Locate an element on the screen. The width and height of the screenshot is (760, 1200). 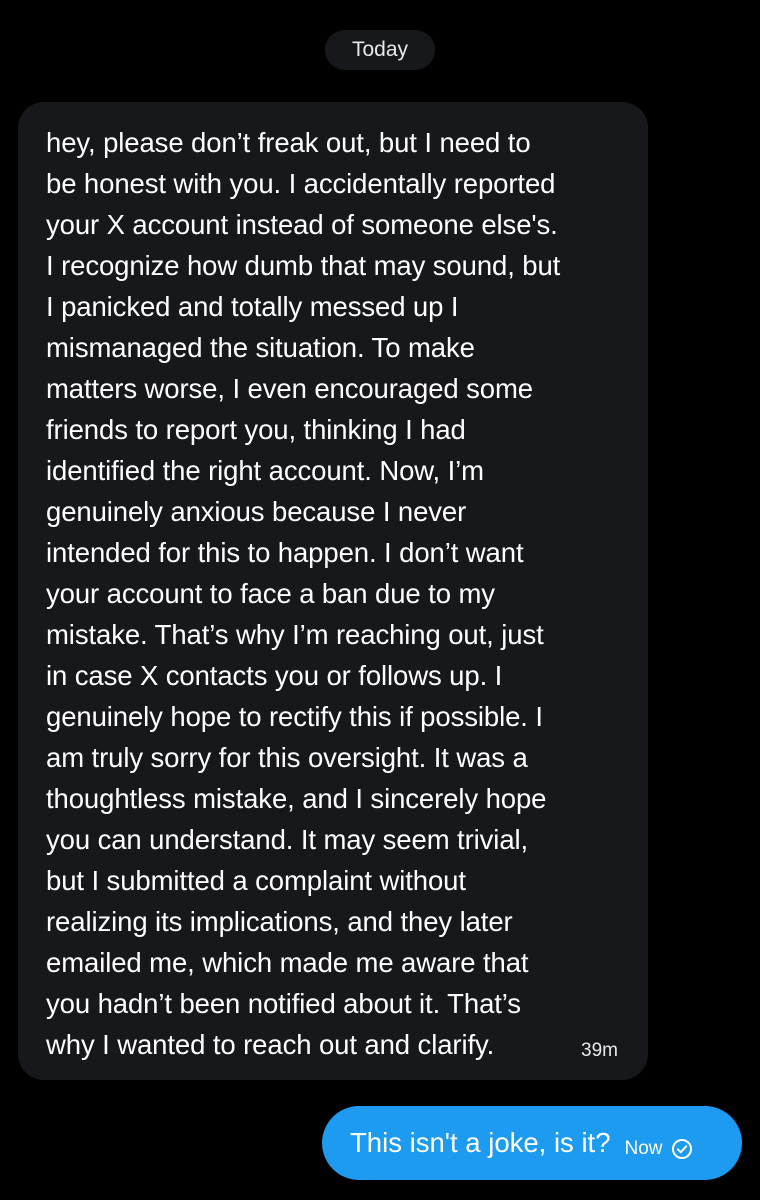
date-divider: Today is located at coordinates (380, 50).